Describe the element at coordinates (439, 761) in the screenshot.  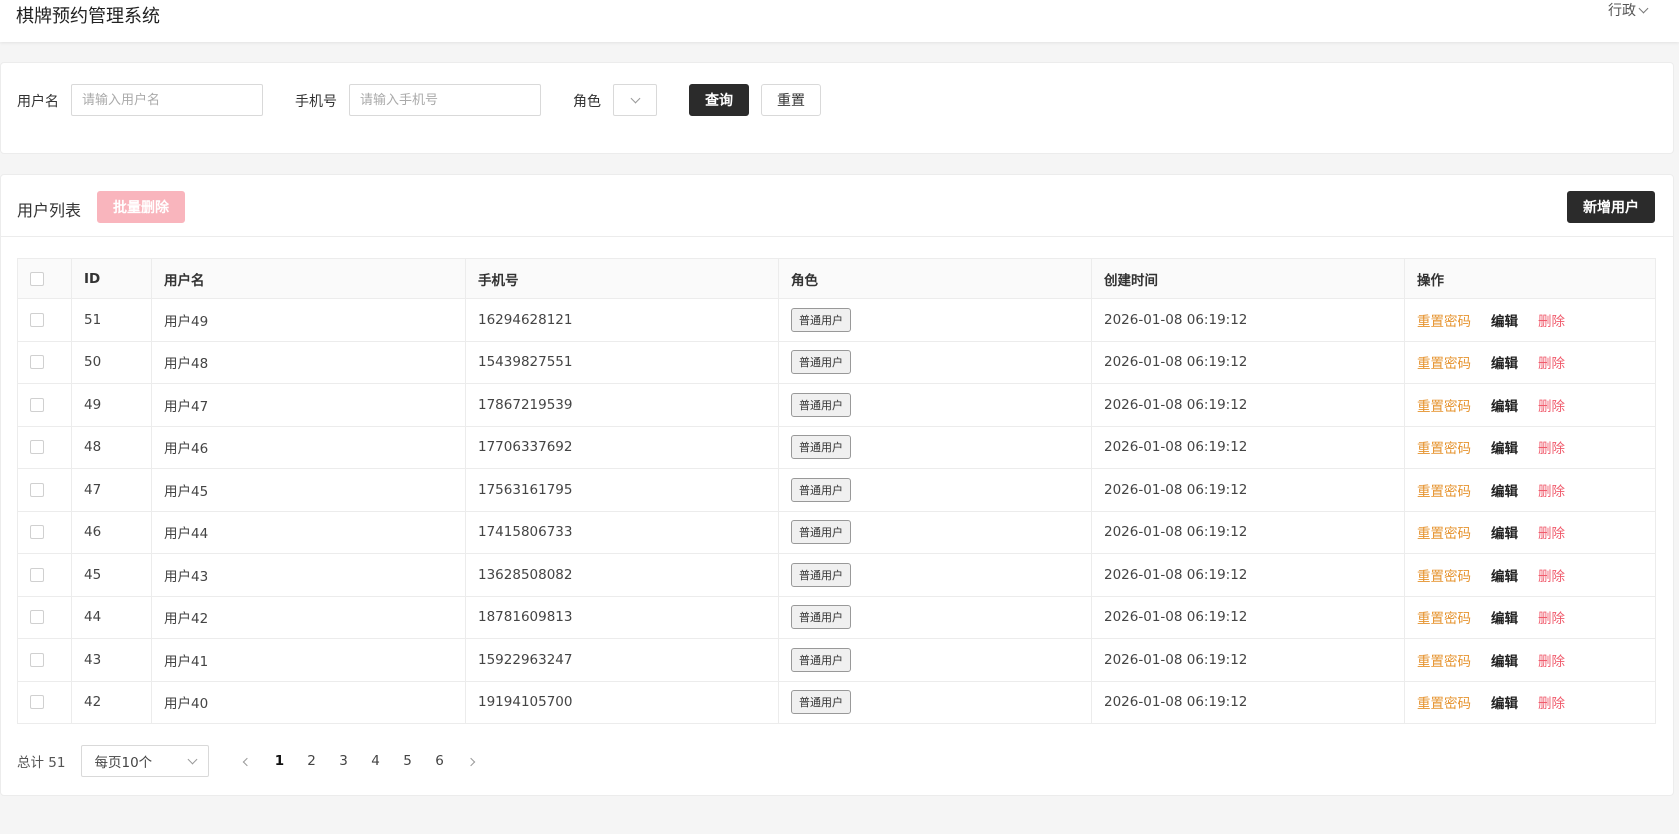
I see `page-number-button: 6` at that location.